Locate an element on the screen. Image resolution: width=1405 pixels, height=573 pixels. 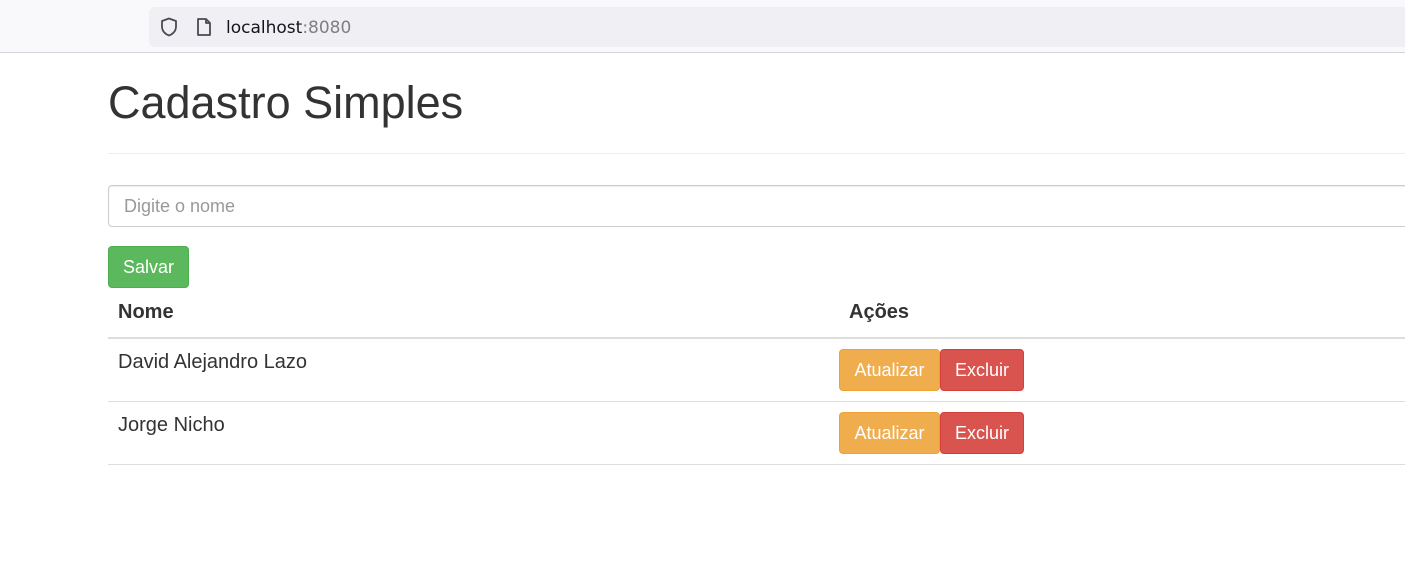
browser-toolbar: localhost:8080 is located at coordinates (702, 26).